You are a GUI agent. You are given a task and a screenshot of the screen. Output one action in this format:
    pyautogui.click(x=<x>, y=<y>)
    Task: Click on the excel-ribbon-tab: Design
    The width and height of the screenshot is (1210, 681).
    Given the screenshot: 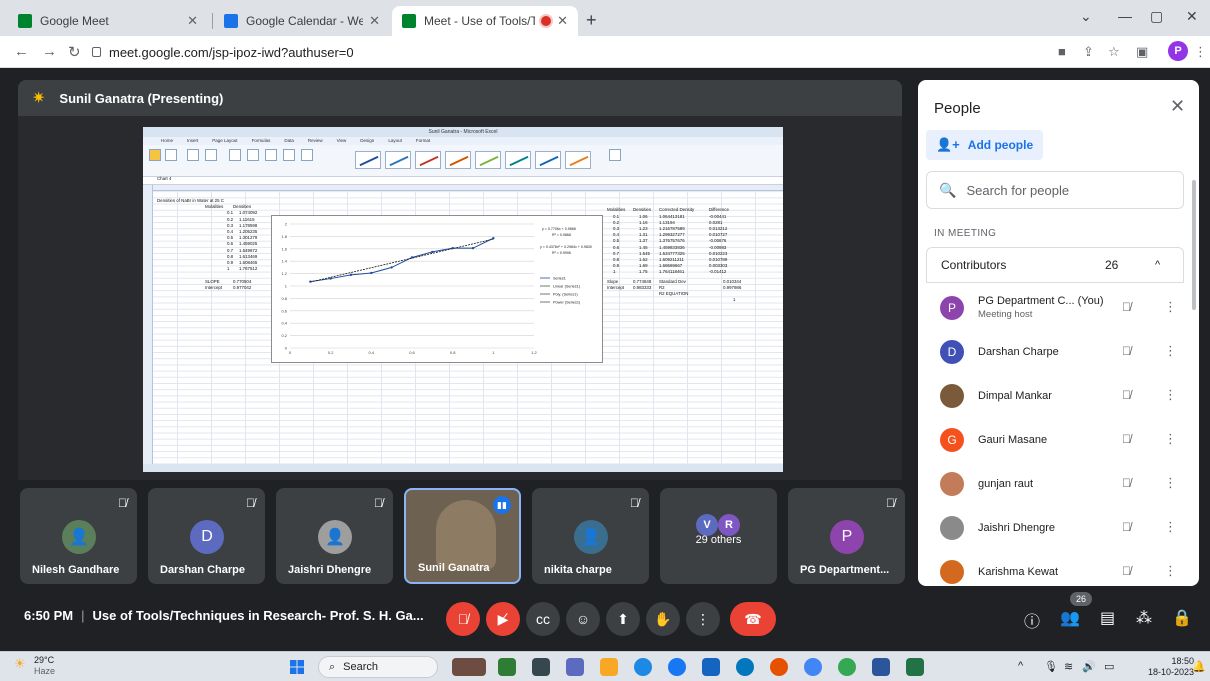 What is the action you would take?
    pyautogui.click(x=367, y=141)
    